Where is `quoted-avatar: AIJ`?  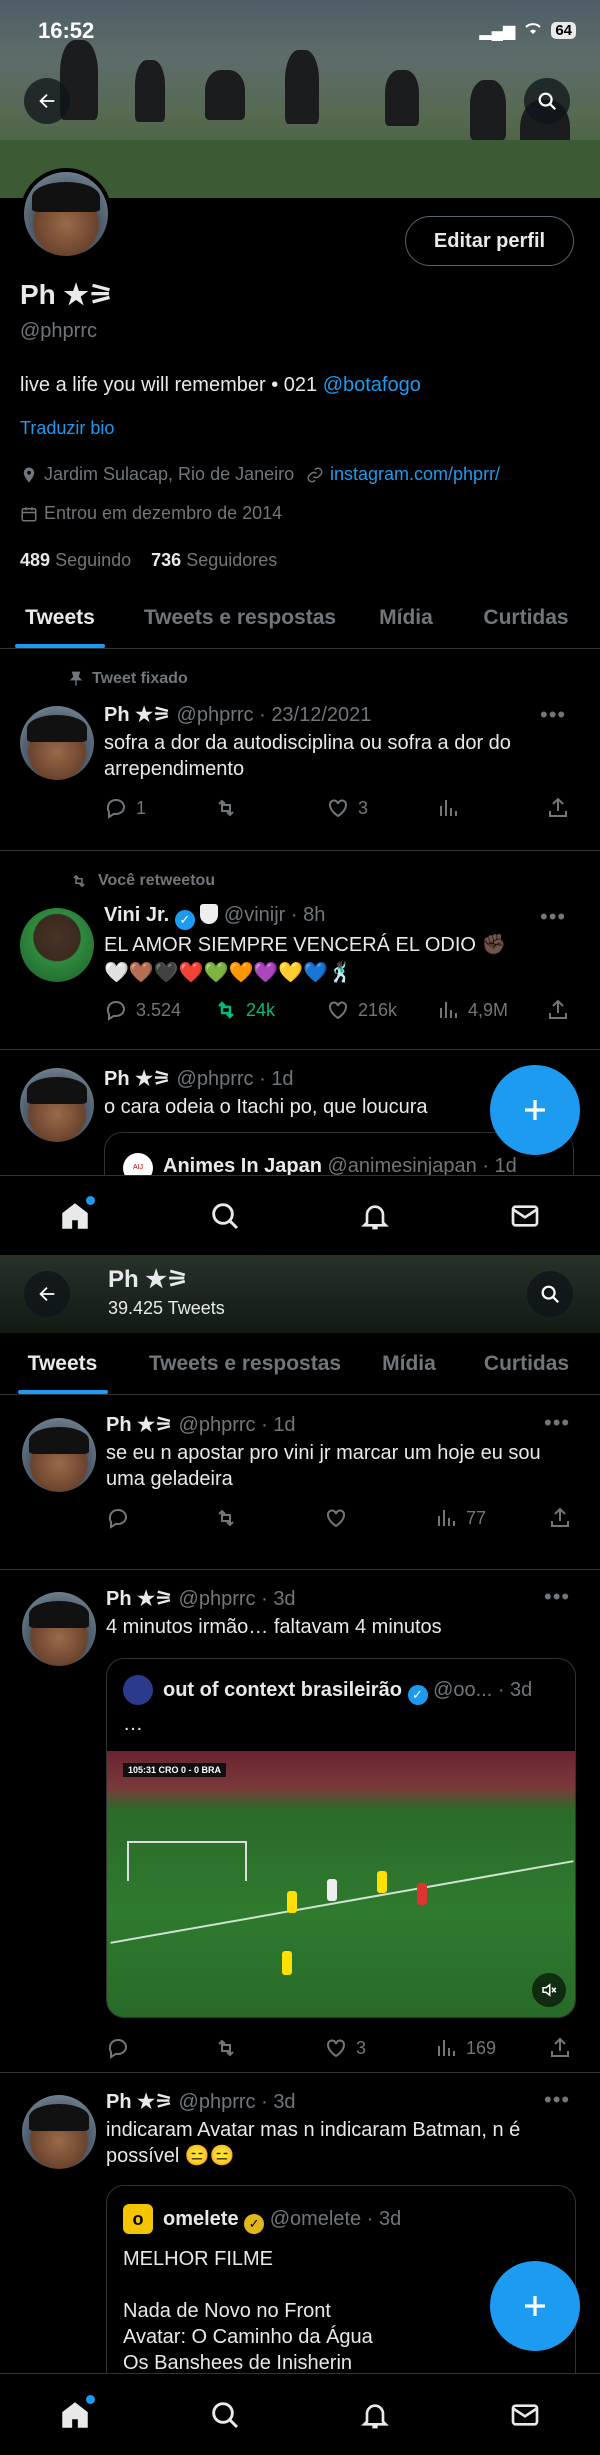
quoted-avatar: AIJ is located at coordinates (138, 1164).